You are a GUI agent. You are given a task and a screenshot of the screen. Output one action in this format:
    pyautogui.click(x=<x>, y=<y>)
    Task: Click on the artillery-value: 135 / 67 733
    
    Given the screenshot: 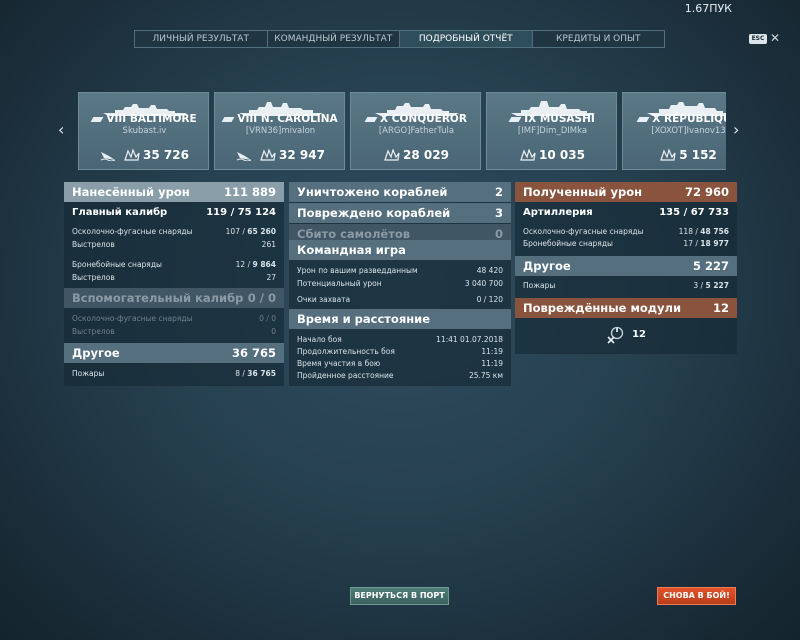 What is the action you would take?
    pyautogui.click(x=694, y=212)
    